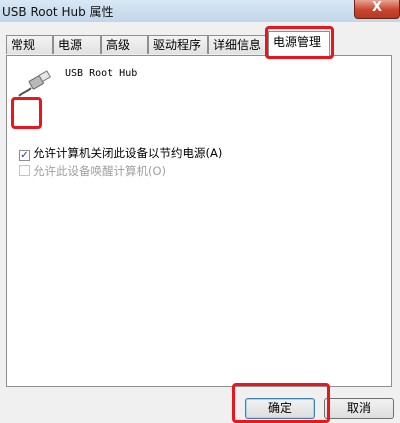 The image size is (400, 423). I want to click on allow-power-off-checkbox: ✓, so click(24, 155).